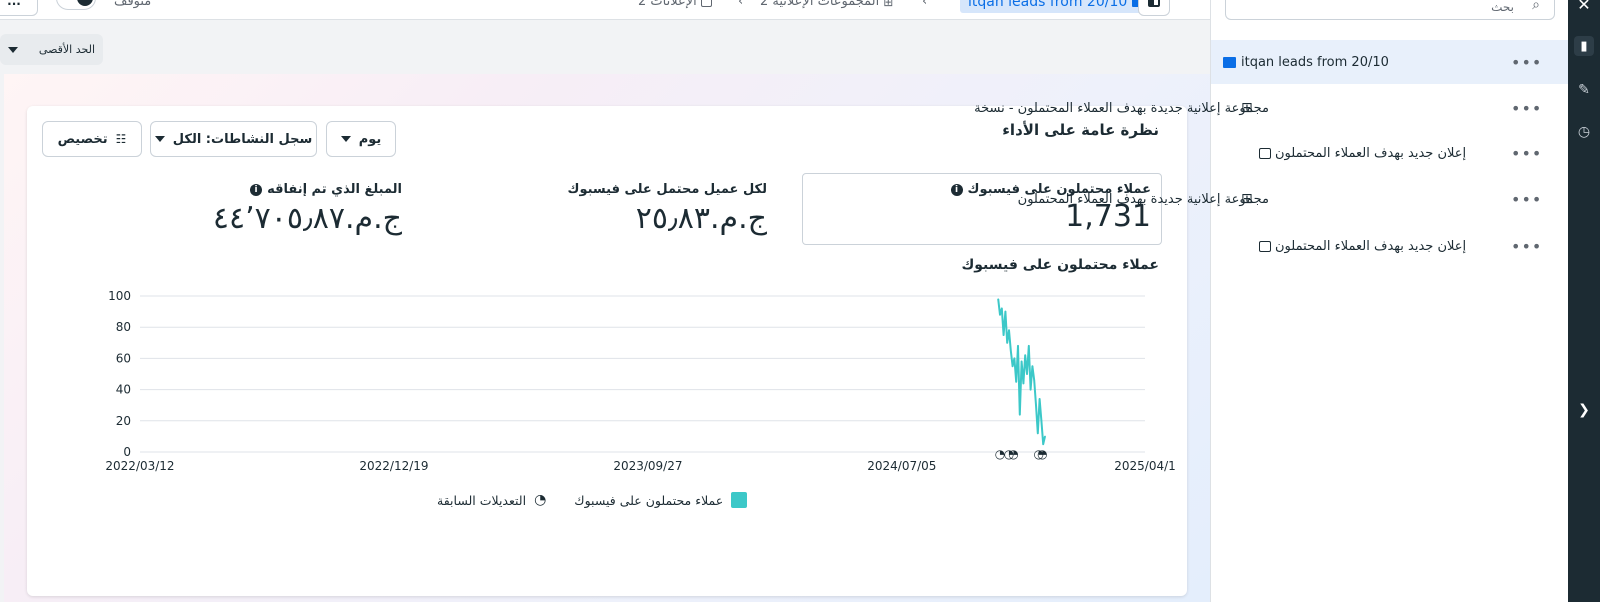 This screenshot has height=602, width=1600. What do you see at coordinates (701, 218) in the screenshot?
I see `metric-cpl-value: ج.م.‏٢٥٫٨٣` at bounding box center [701, 218].